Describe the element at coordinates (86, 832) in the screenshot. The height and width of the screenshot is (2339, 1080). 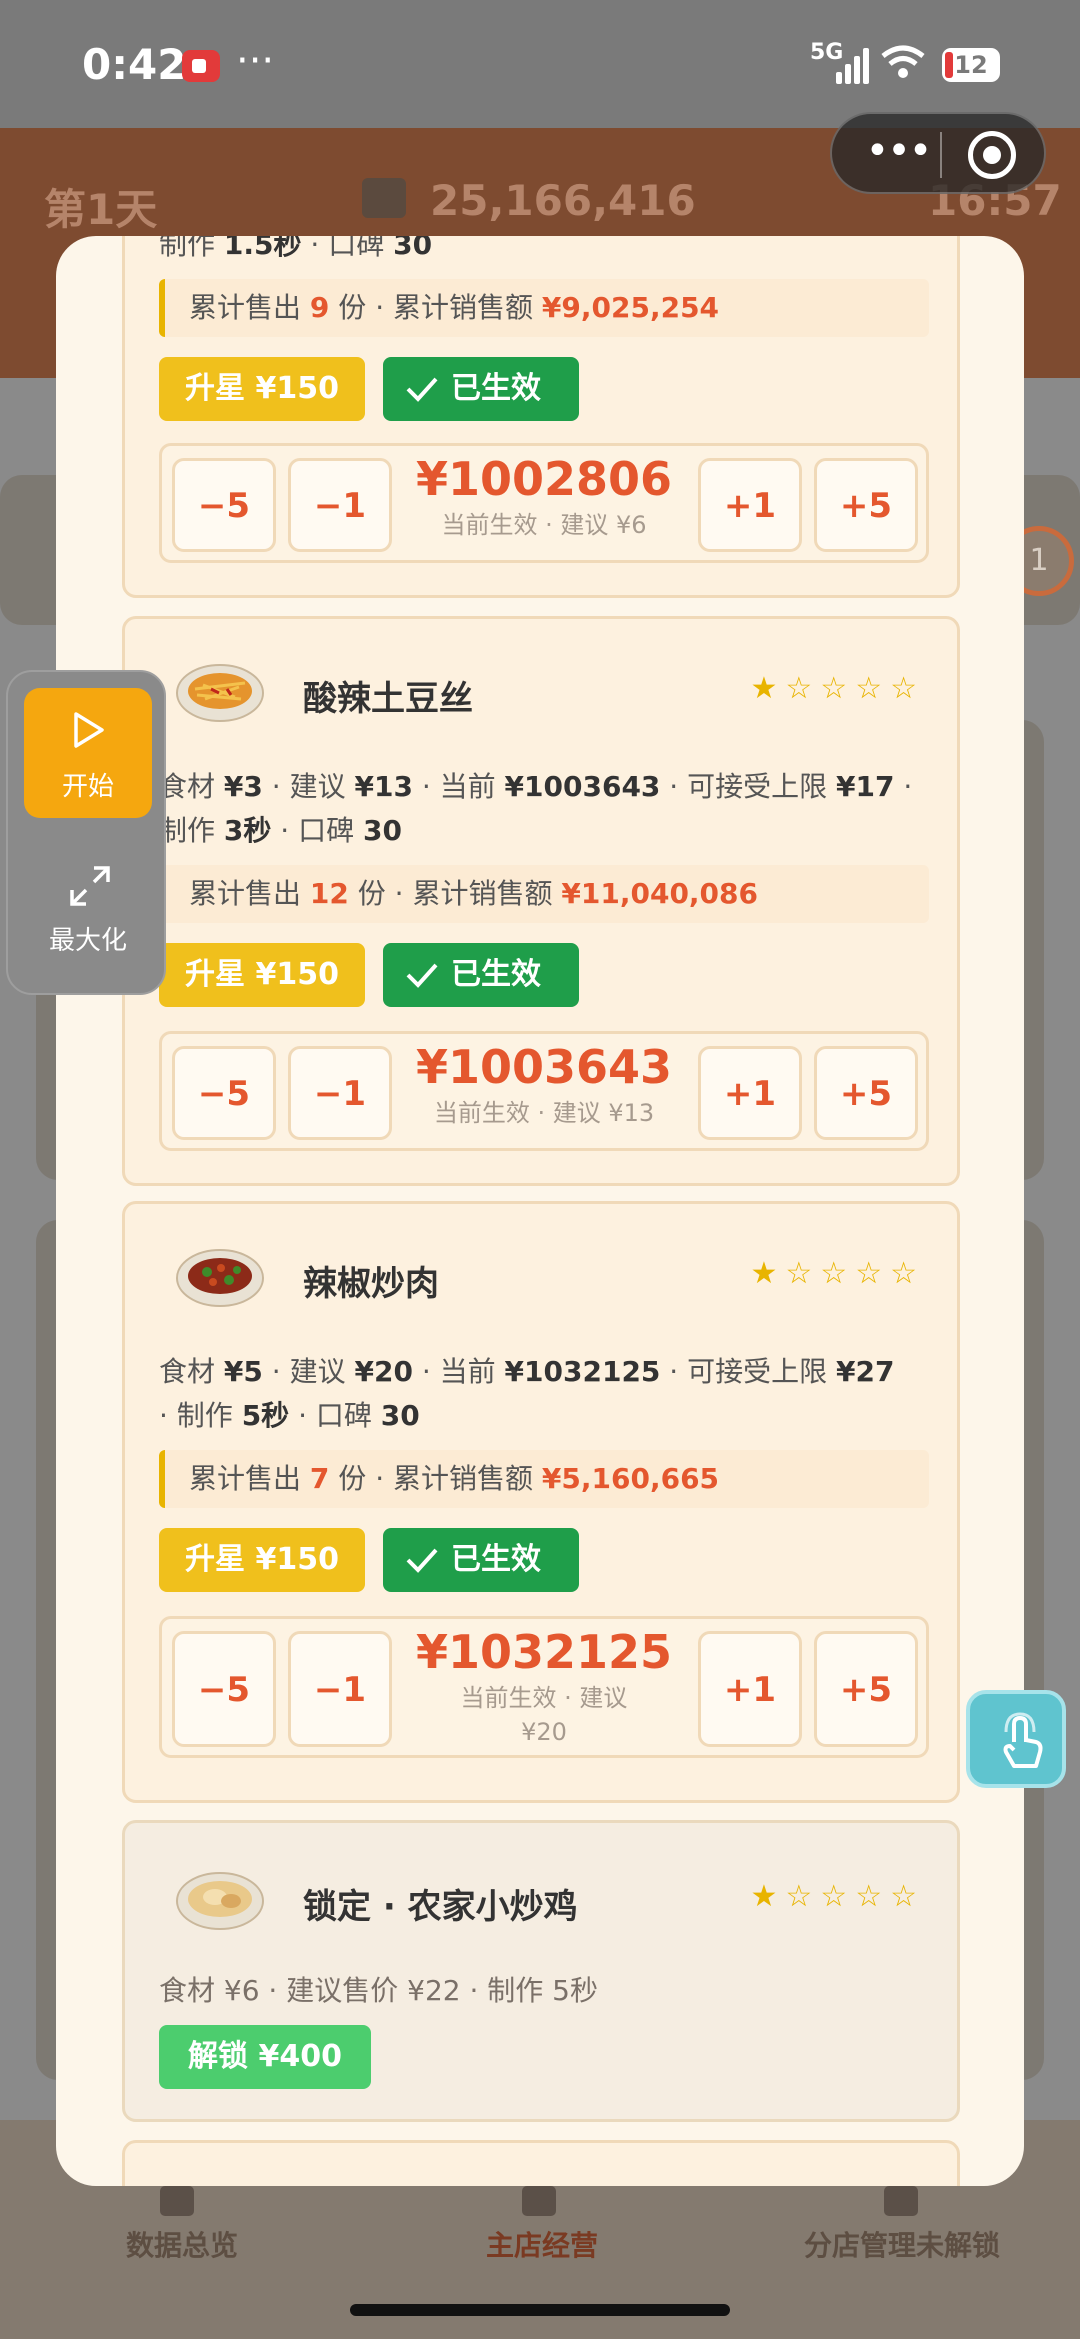
I see `floating-control-panel: 开始 最大化` at that location.